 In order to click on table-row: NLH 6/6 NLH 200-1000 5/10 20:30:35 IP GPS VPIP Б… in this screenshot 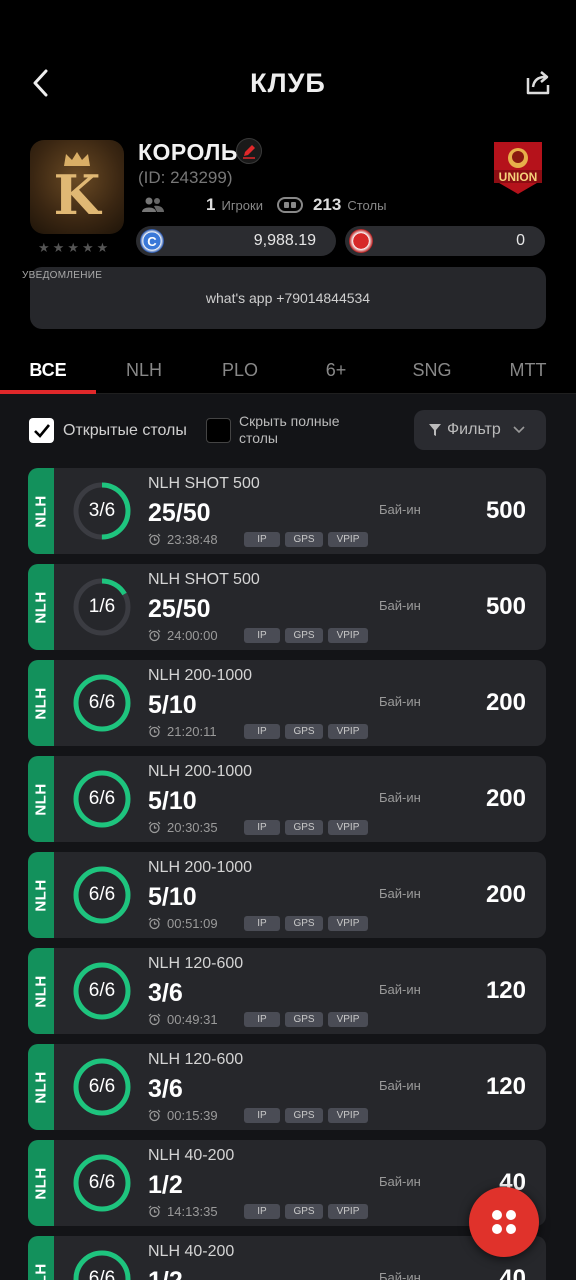, I will do `click(287, 799)`.